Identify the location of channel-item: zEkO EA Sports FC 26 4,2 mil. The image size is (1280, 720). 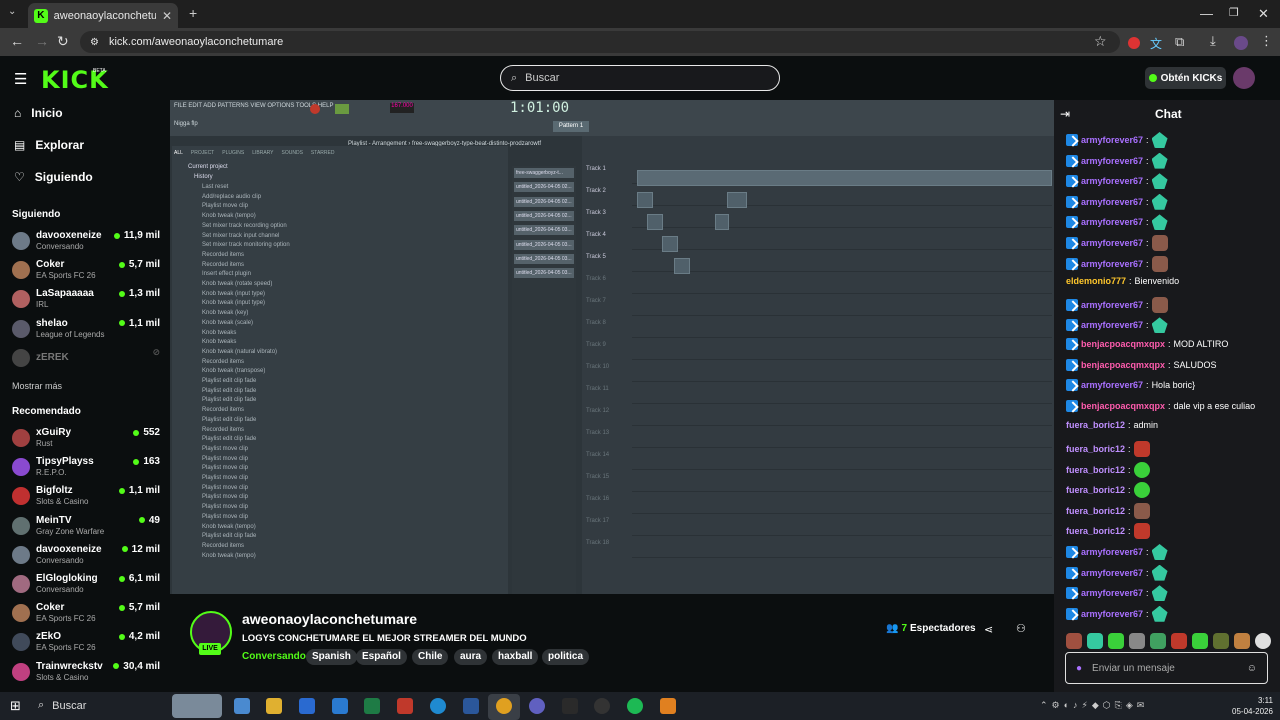
(86, 642).